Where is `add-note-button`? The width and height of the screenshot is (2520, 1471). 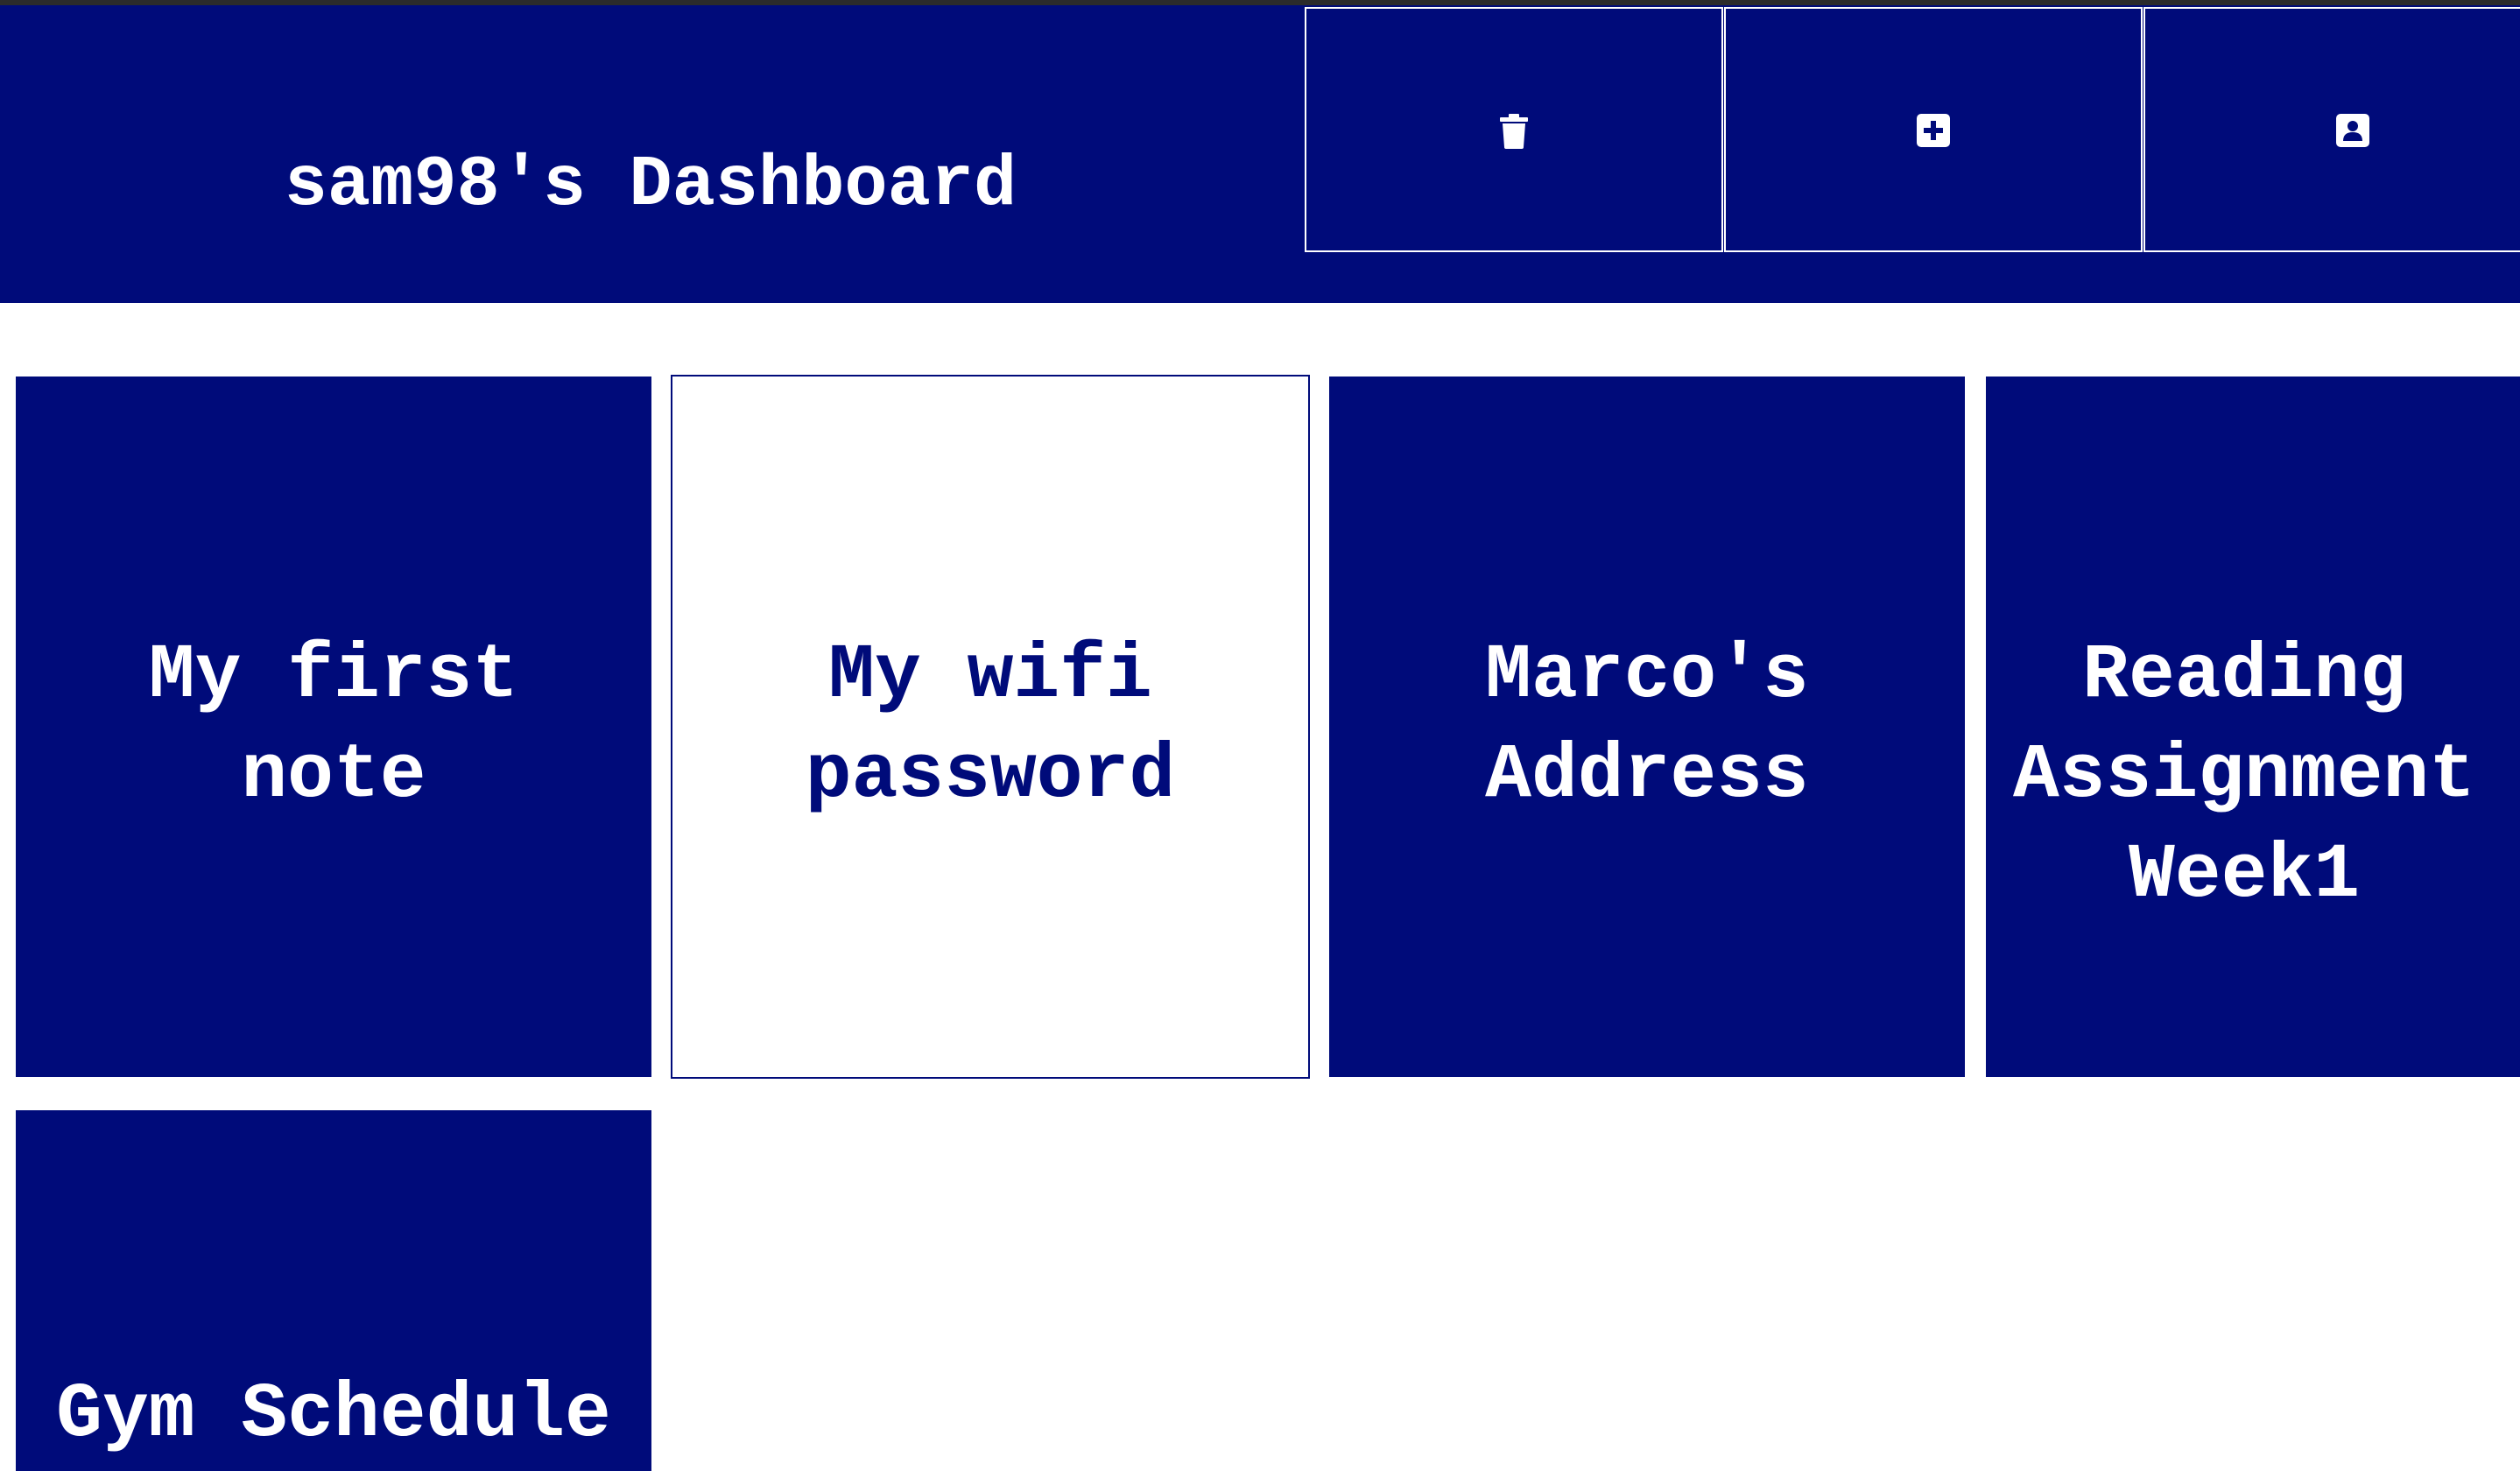
add-note-button is located at coordinates (1933, 129).